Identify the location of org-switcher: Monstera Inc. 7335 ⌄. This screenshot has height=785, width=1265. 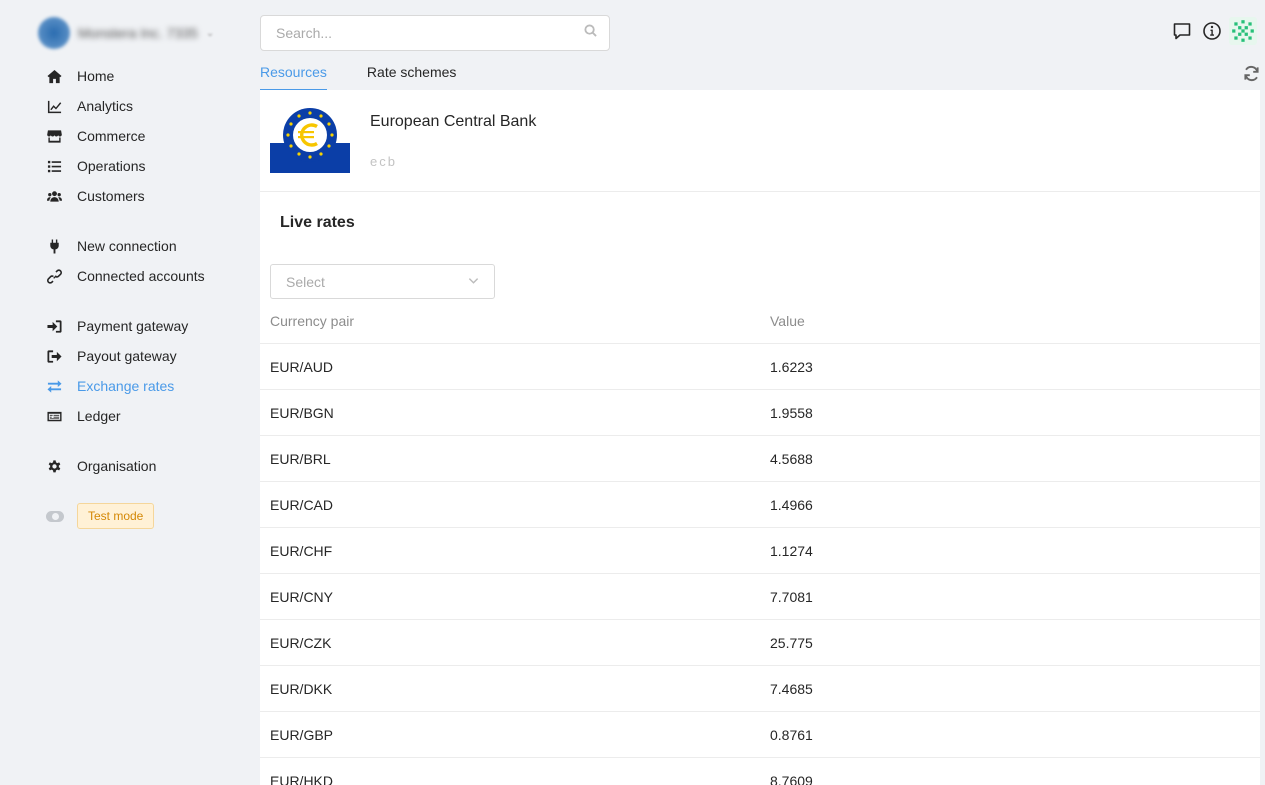
(138, 33).